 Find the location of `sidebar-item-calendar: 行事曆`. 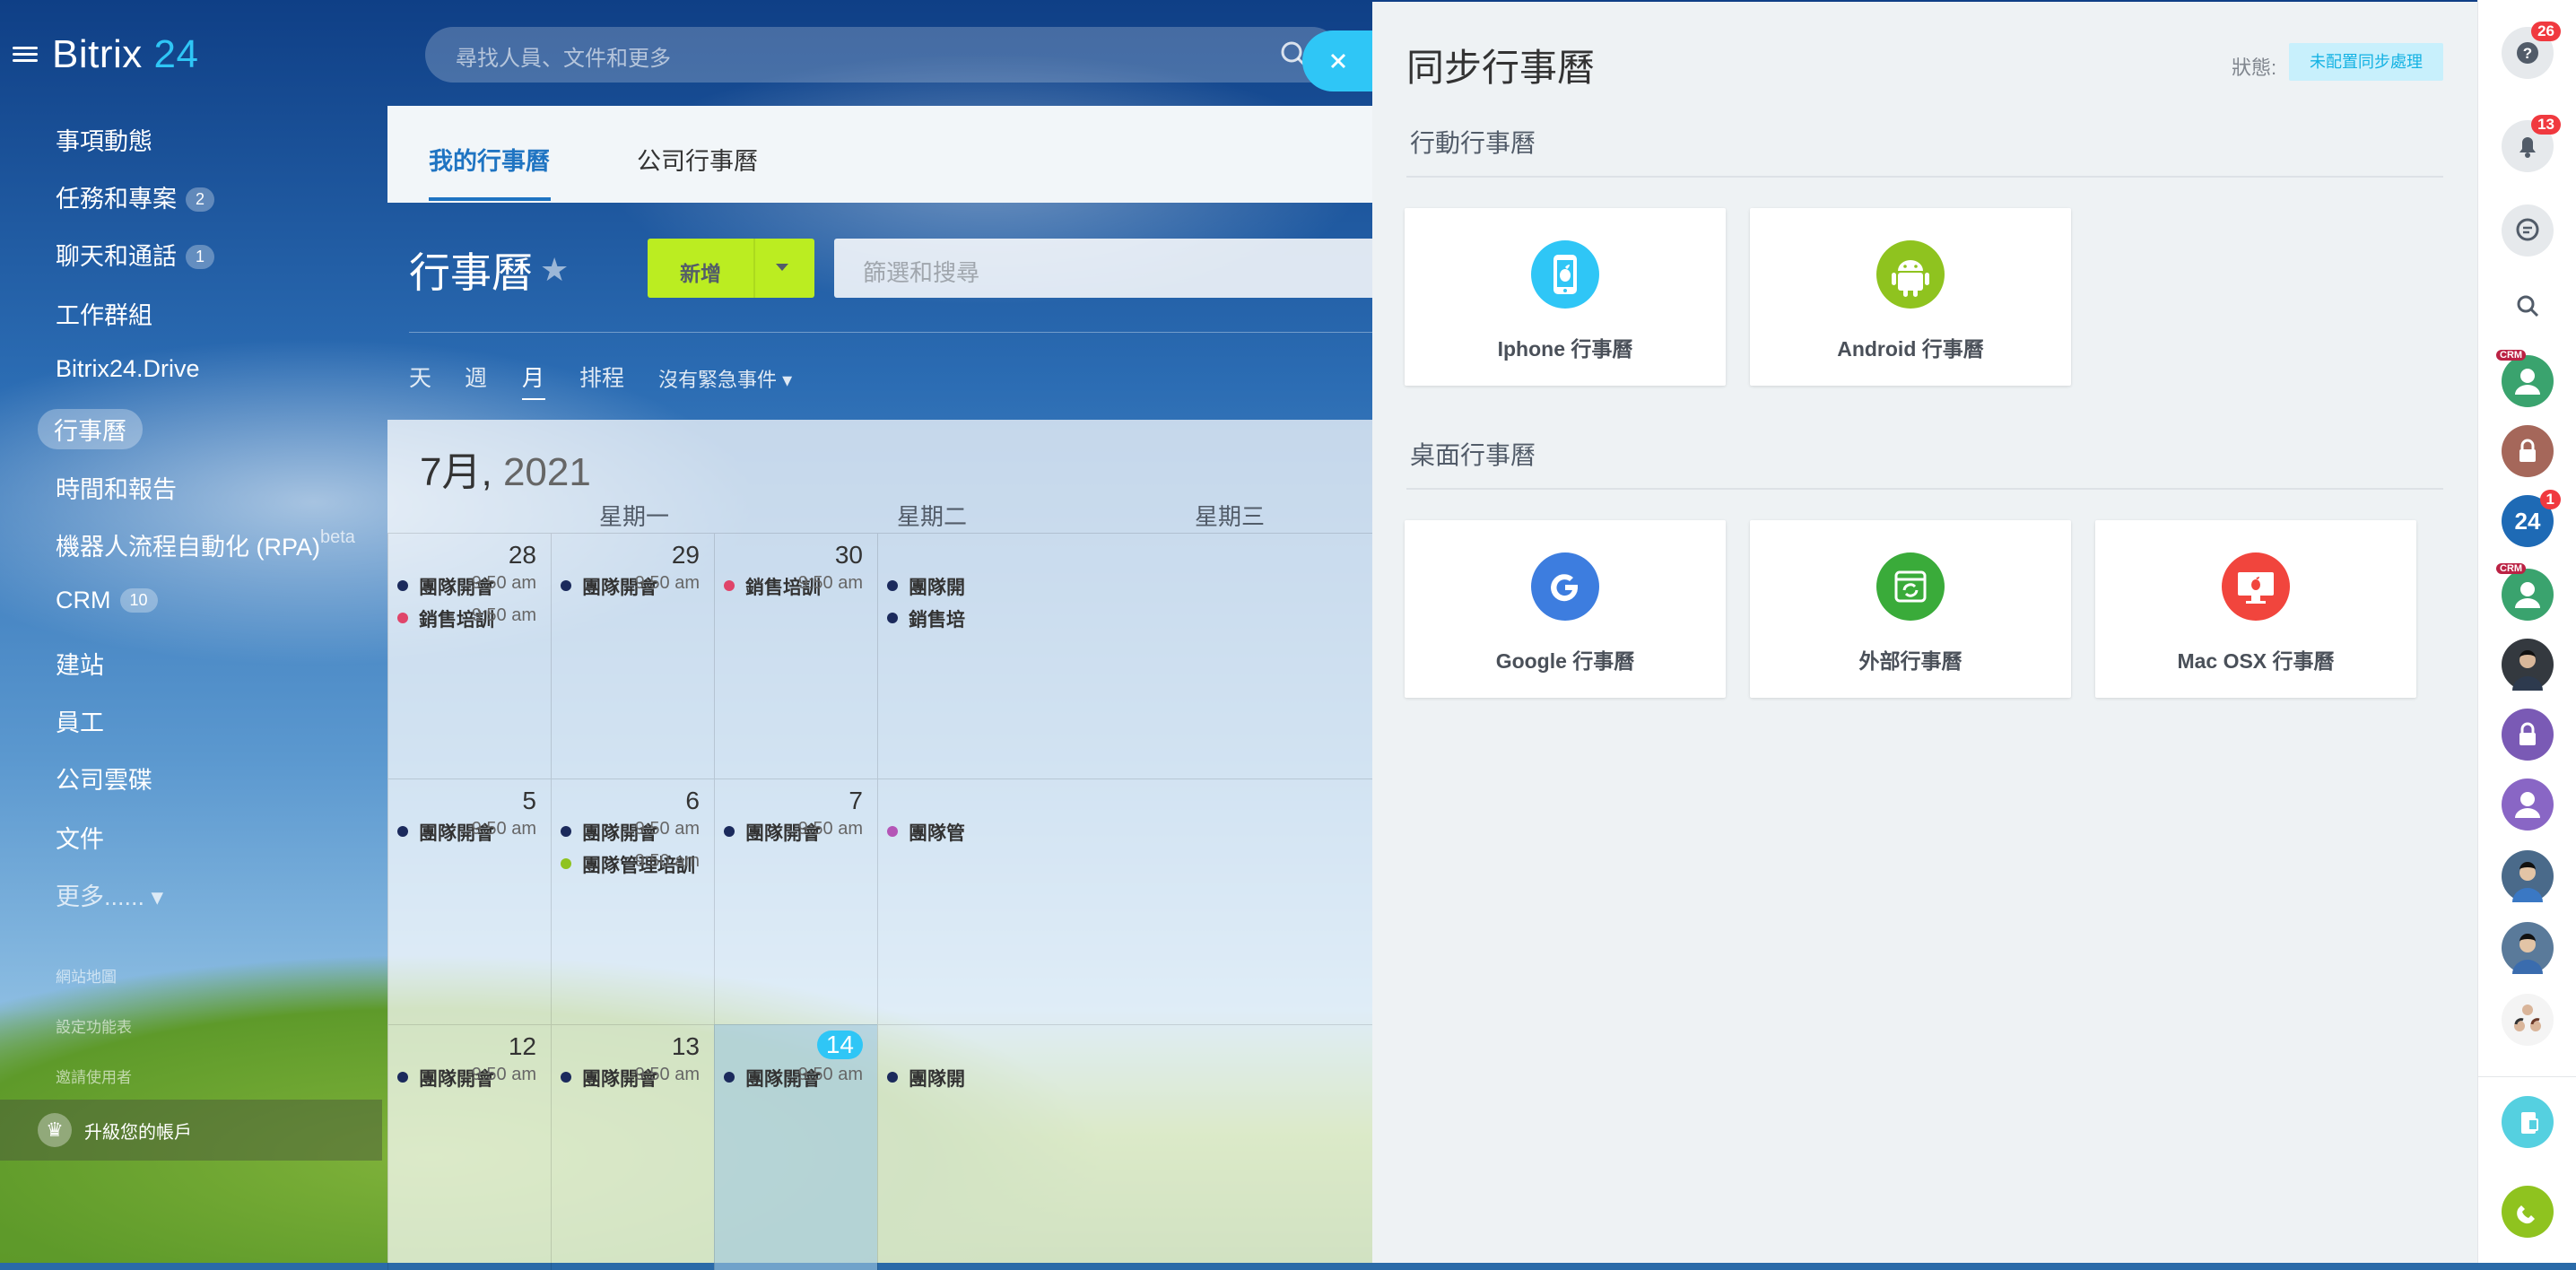

sidebar-item-calendar: 行事曆 is located at coordinates (90, 429).